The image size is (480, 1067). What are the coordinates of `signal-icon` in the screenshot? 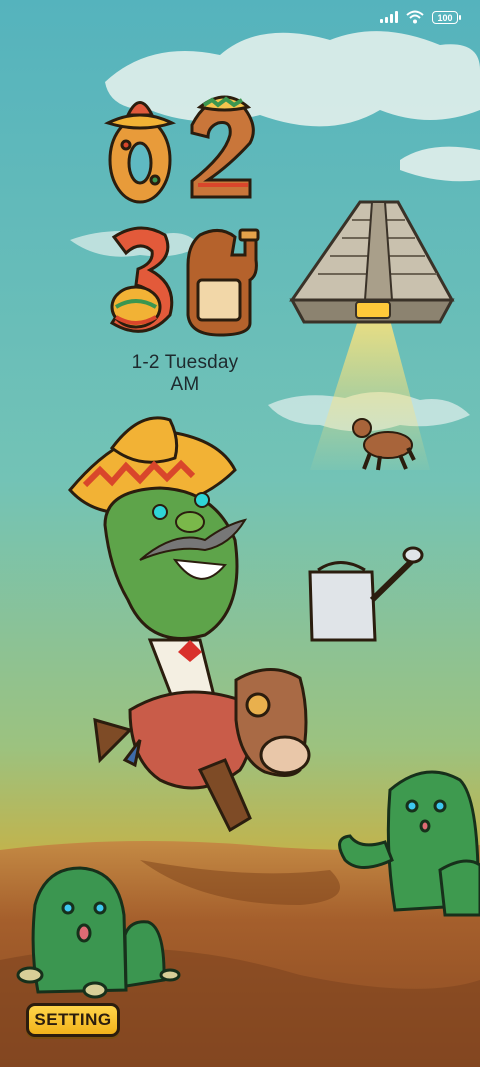 It's located at (389, 17).